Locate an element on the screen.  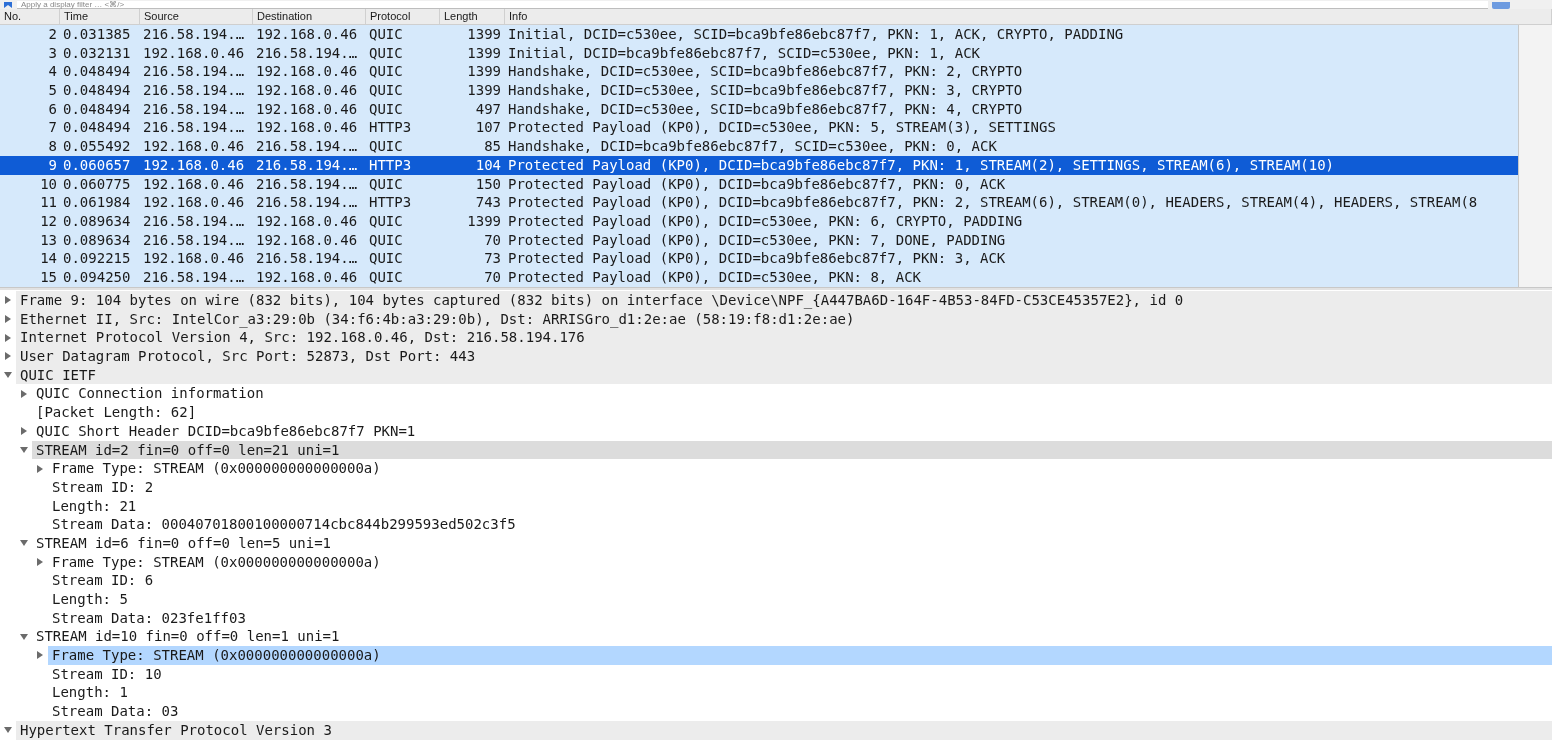
table-cell-text: 0.094250 is located at coordinates (97, 277).